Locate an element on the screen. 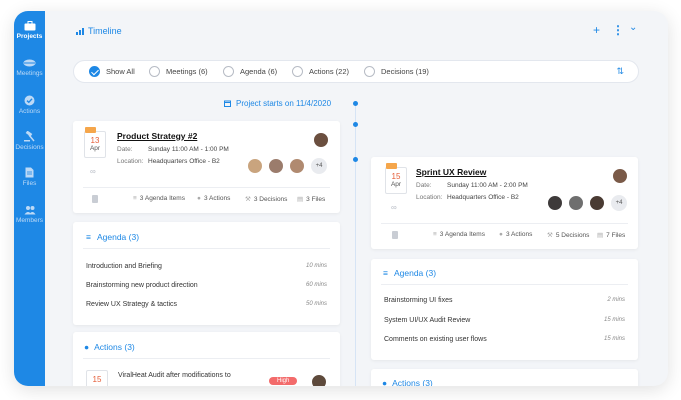 Image resolution: width=681 pixels, height=400 pixels. project-start-label: Project starts on 11/4/2020 is located at coordinates (284, 103).